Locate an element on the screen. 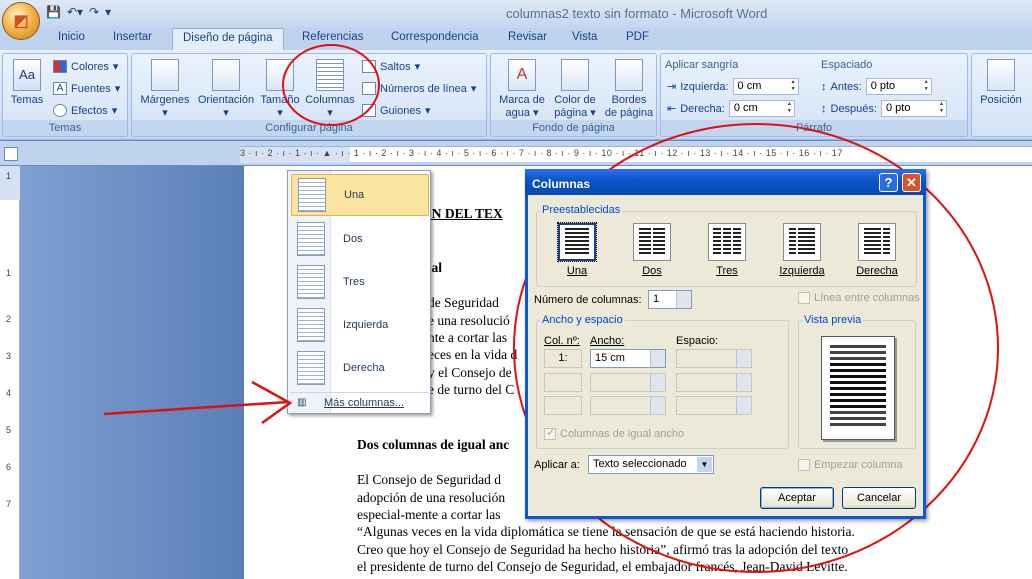 This screenshot has height=579, width=1032. ancho-espacio-label: Ancho y espacio is located at coordinates (582, 320).